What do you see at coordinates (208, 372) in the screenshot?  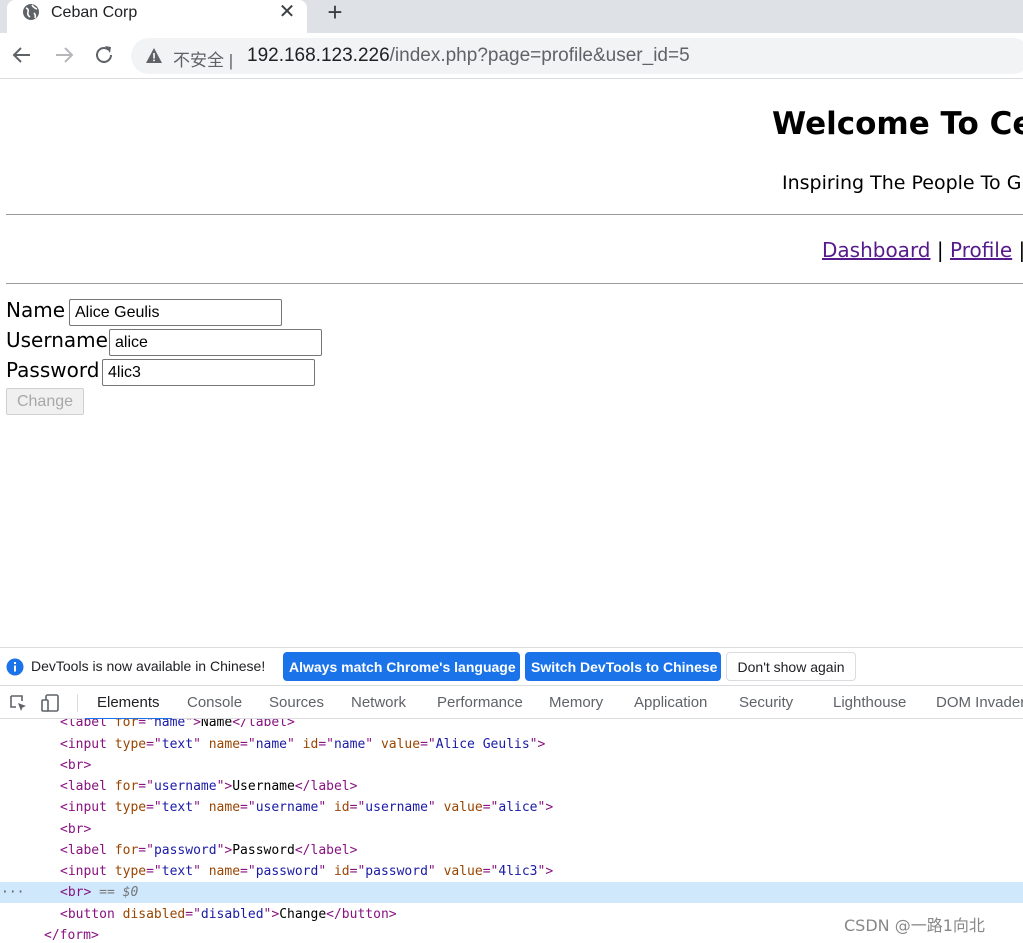 I see `password-input` at bounding box center [208, 372].